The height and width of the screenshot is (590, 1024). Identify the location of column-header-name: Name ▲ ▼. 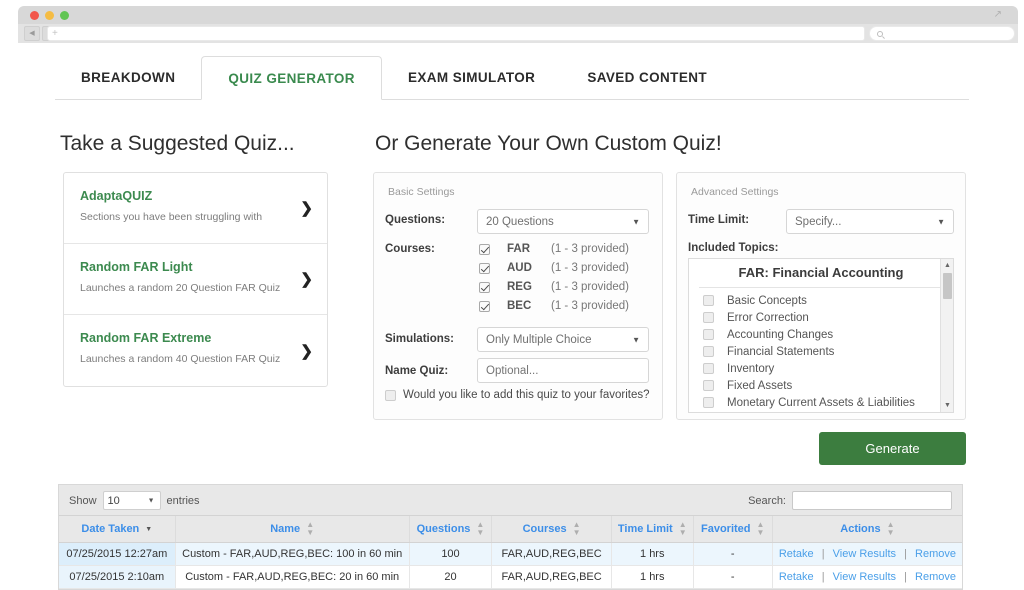
(292, 529).